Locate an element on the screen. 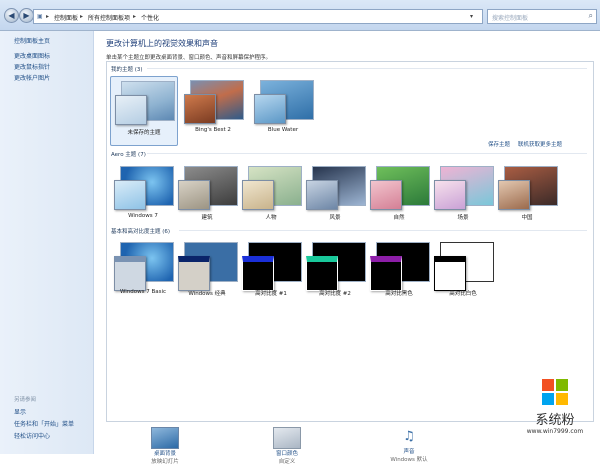 This screenshot has height=465, width=600. section-heading-aero-themes: Aero 主题 (7) is located at coordinates (128, 155).